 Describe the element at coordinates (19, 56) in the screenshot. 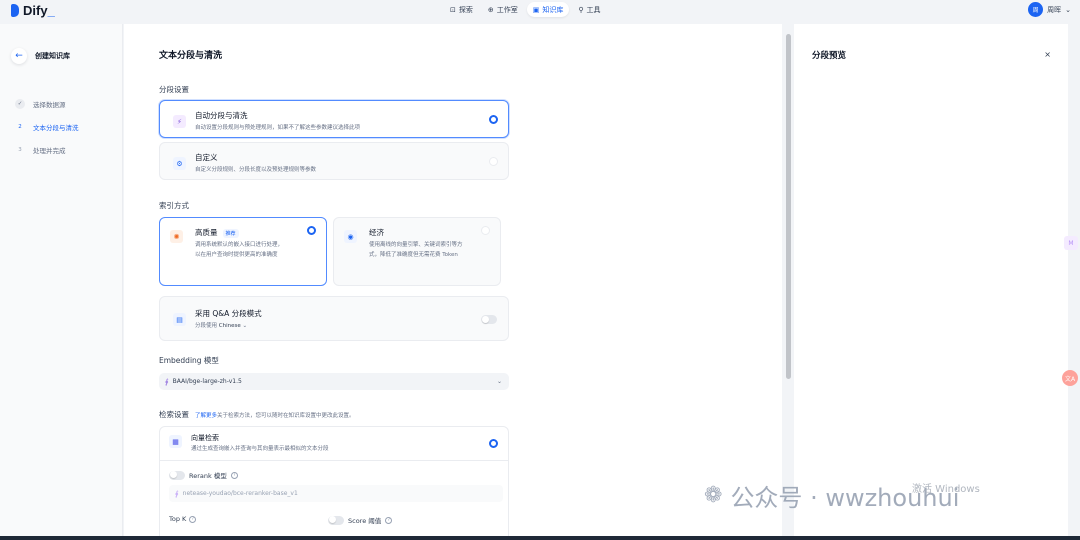

I see `arrow-left-icon: ←` at that location.